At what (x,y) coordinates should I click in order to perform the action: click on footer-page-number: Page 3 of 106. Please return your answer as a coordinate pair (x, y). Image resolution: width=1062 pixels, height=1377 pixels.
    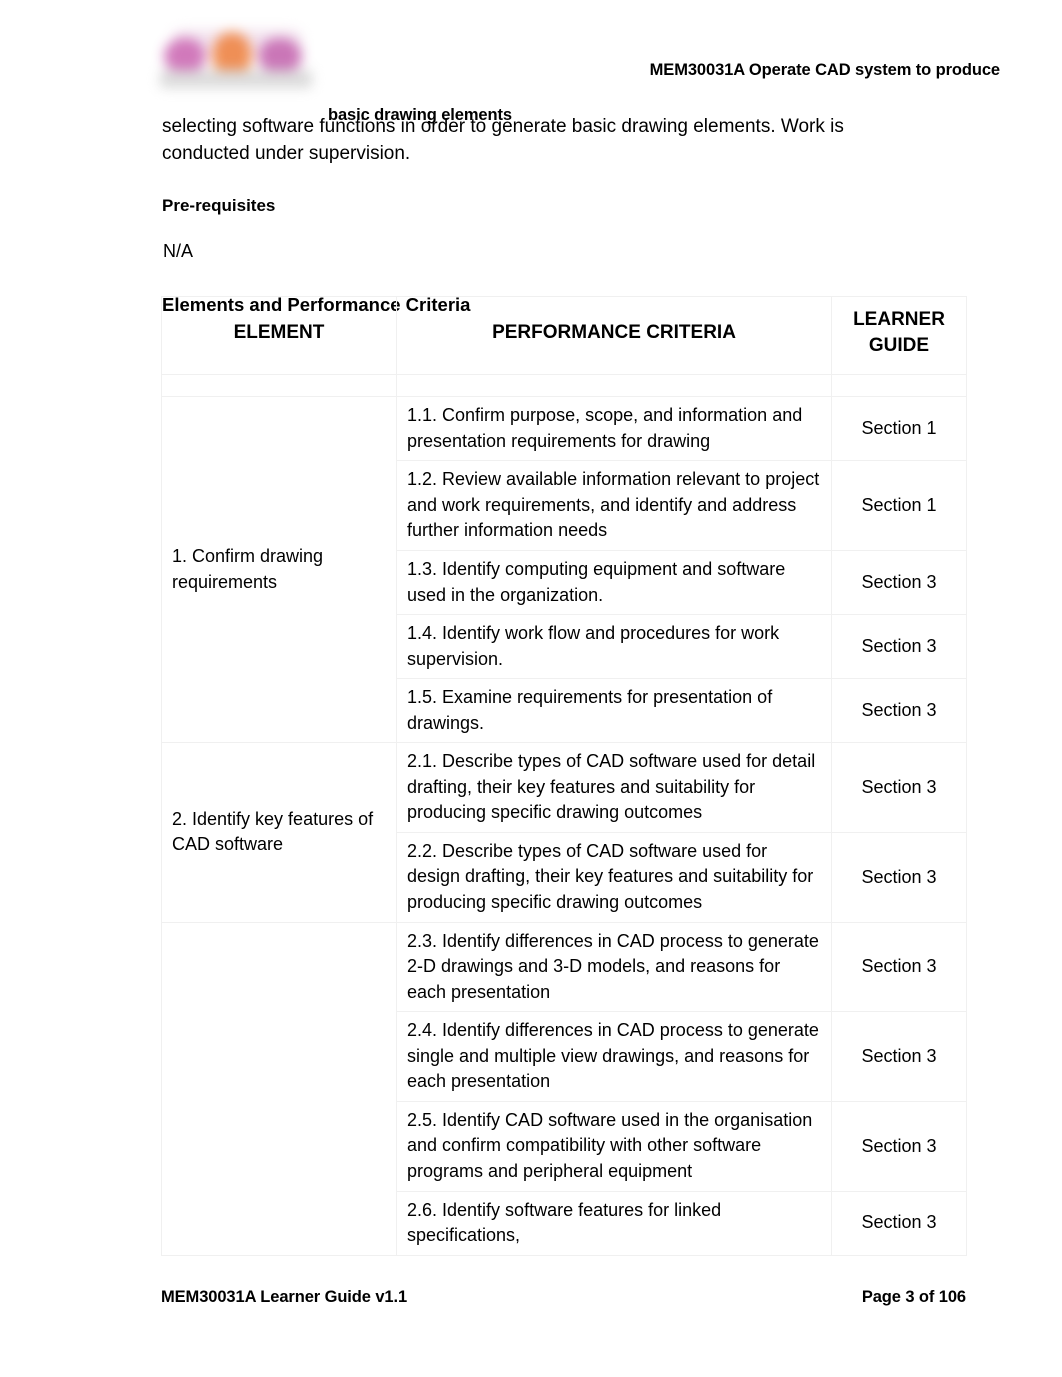
    Looking at the image, I should click on (913, 1297).